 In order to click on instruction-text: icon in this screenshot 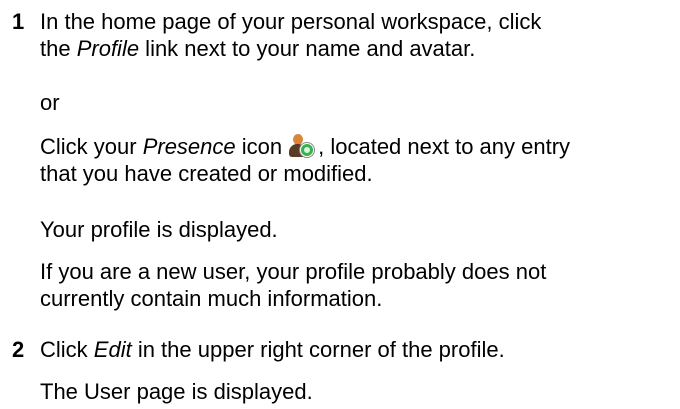, I will do `click(259, 146)`.